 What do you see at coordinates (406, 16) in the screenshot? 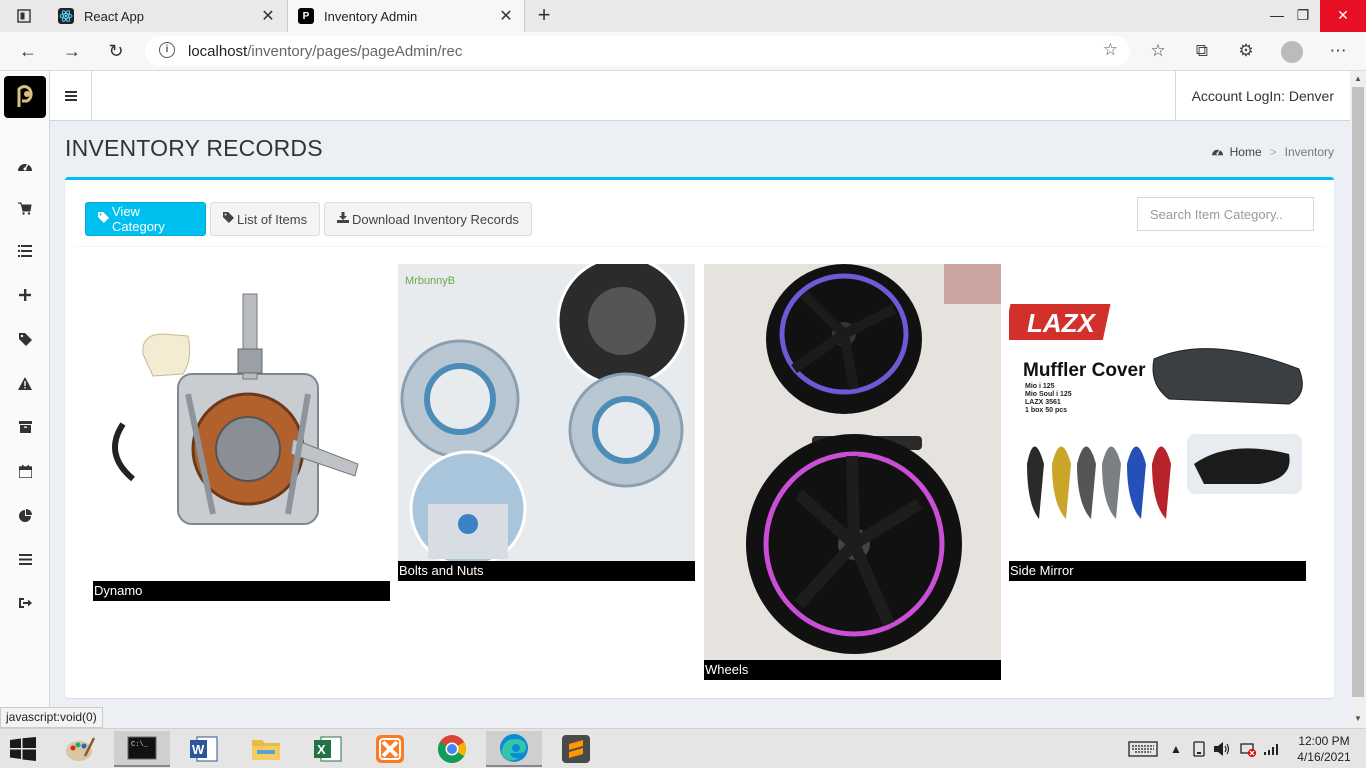
I see `tab-inventory-admin: P Inventory Admin ✕` at bounding box center [406, 16].